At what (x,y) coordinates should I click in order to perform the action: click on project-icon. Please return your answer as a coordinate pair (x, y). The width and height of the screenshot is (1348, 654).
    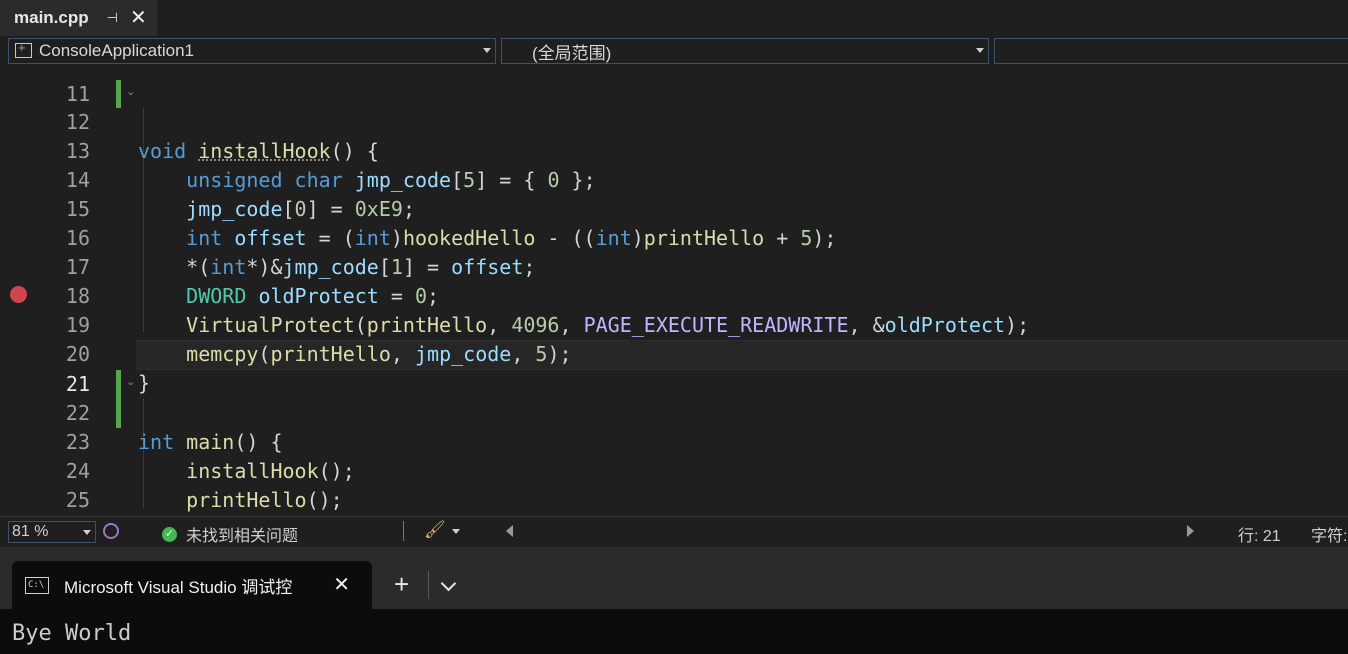
    Looking at the image, I should click on (23, 49).